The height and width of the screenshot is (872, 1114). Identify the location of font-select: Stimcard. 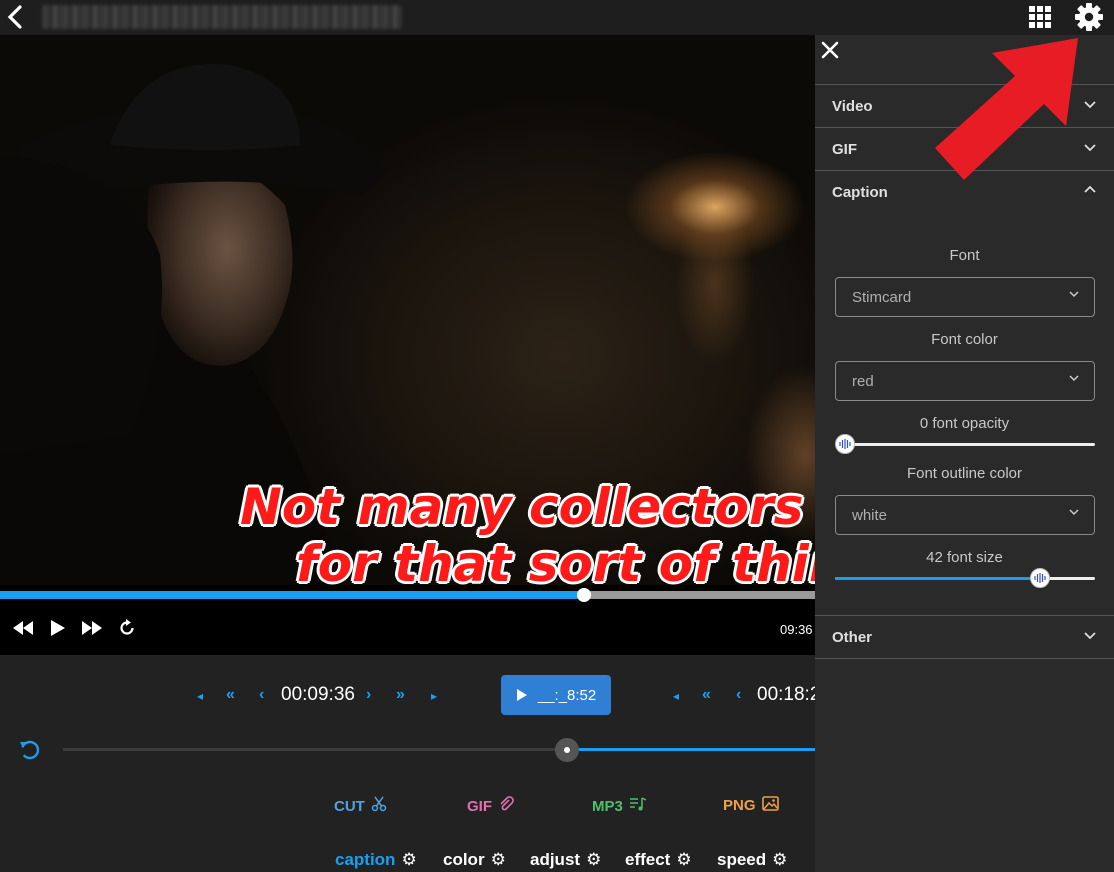
(965, 297).